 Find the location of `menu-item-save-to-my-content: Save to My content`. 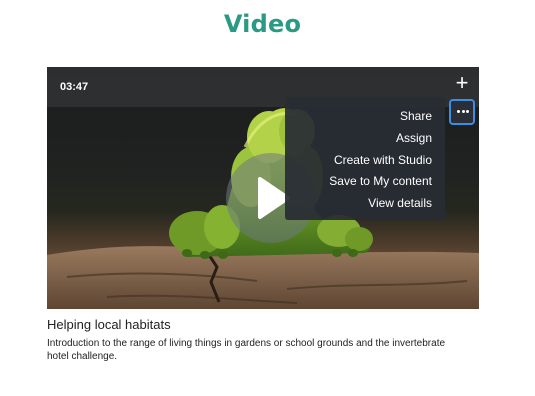

menu-item-save-to-my-content: Save to My content is located at coordinates (380, 181).